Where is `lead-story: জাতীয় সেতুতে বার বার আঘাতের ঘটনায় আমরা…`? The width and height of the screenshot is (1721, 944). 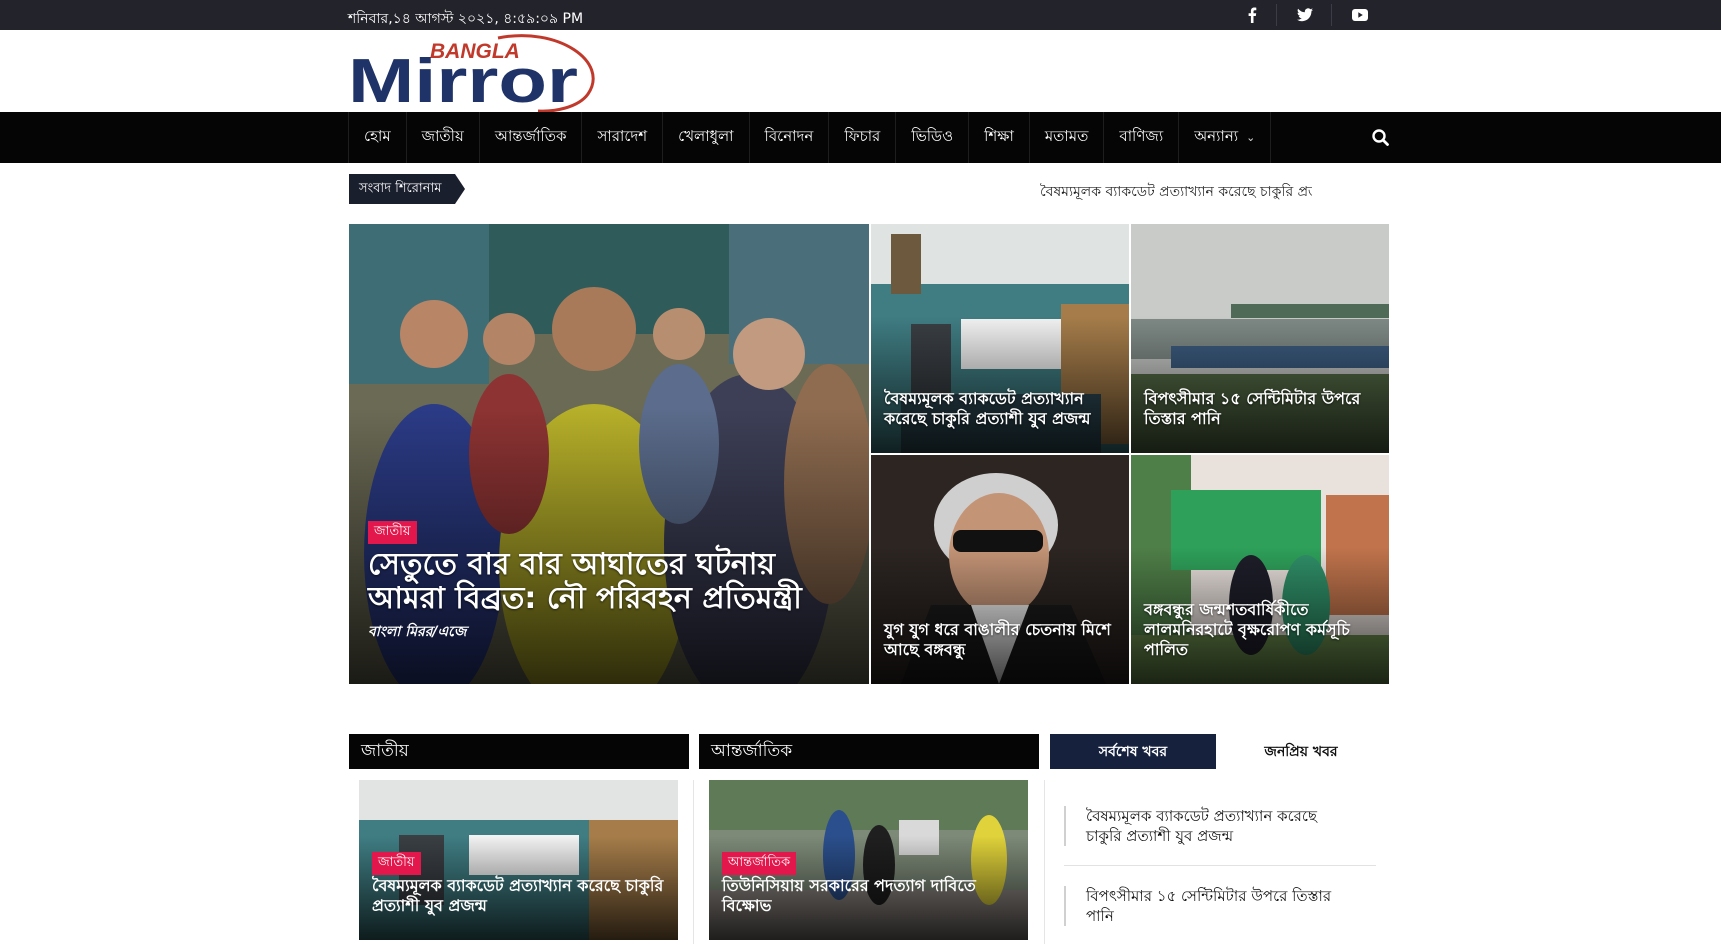
lead-story: জাতীয় সেতুতে বার বার আঘাতের ঘটনায় আমরা… is located at coordinates (609, 454).